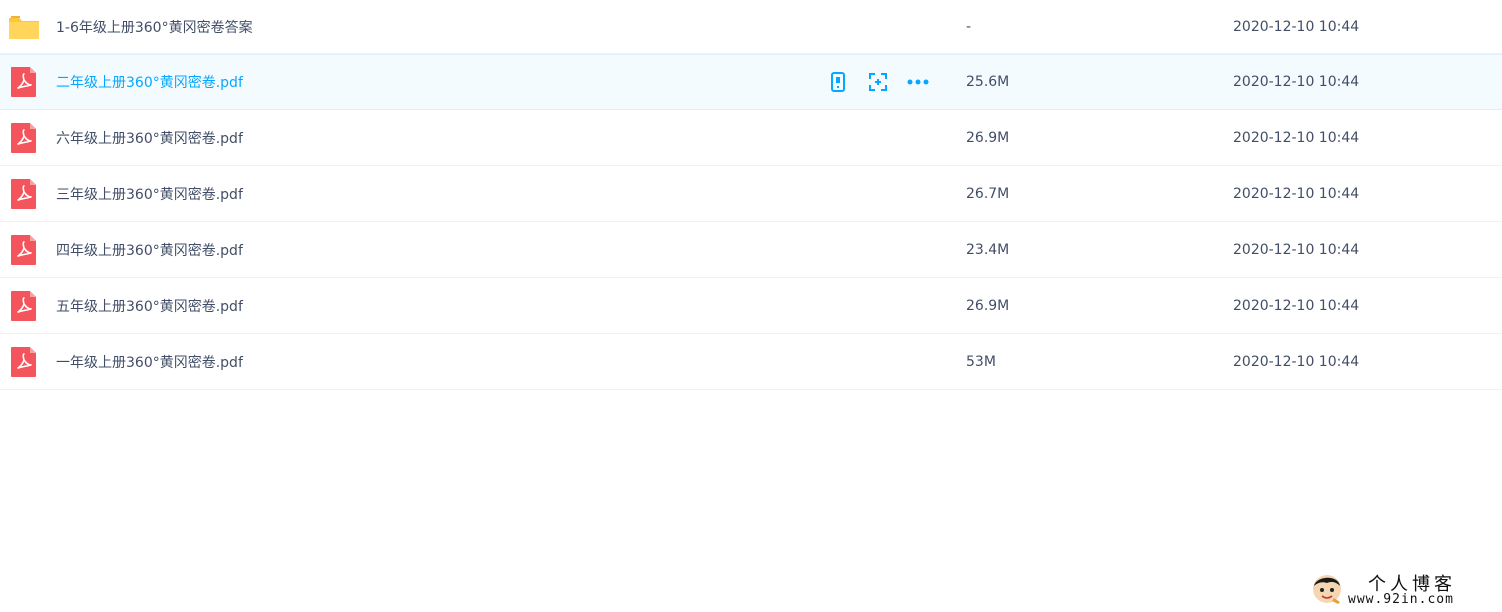 The height and width of the screenshot is (612, 1502). Describe the element at coordinates (1327, 589) in the screenshot. I see `avatar-icon` at that location.